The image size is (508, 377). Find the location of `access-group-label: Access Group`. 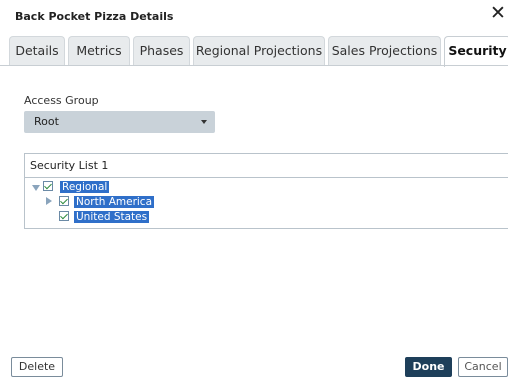

access-group-label: Access Group is located at coordinates (61, 100).